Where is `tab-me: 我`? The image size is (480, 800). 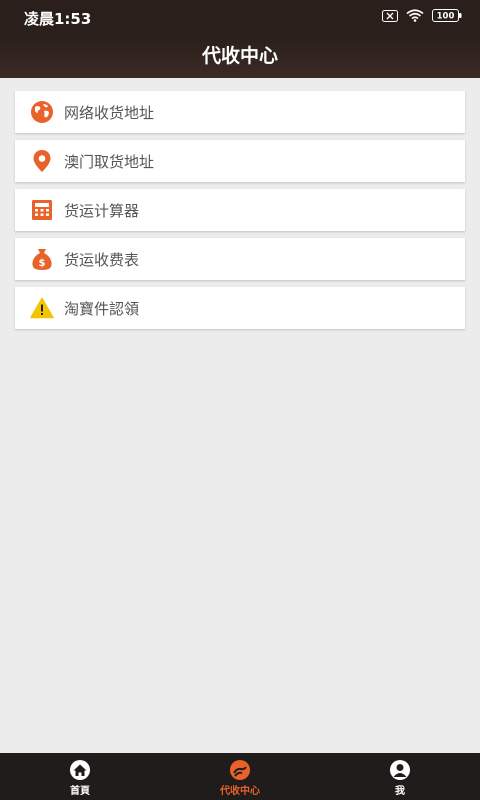
tab-me: 我 is located at coordinates (400, 776).